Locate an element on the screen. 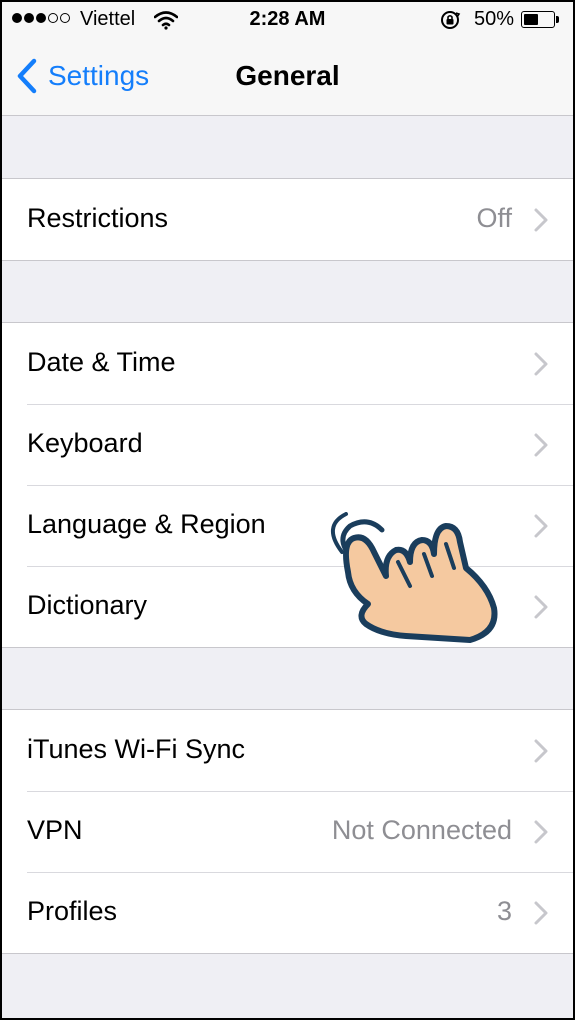 The image size is (575, 1020). row-dictionary: Dictionary is located at coordinates (287, 606).